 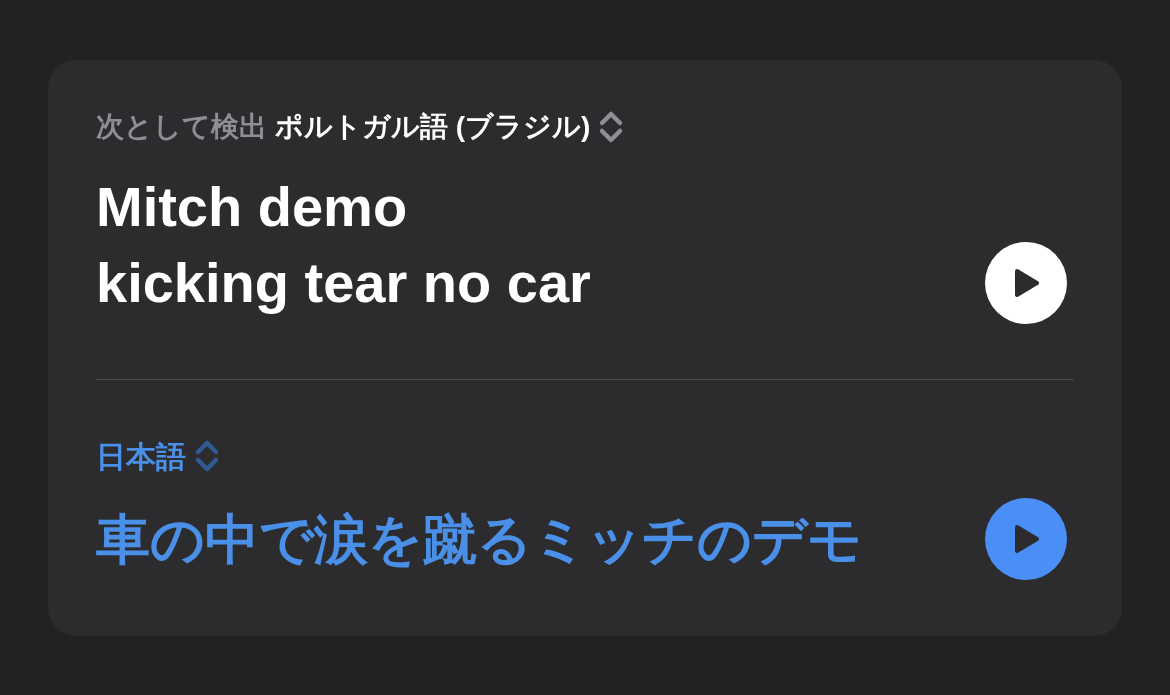 What do you see at coordinates (181, 127) in the screenshot?
I see `detected-as-label: 次として検出` at bounding box center [181, 127].